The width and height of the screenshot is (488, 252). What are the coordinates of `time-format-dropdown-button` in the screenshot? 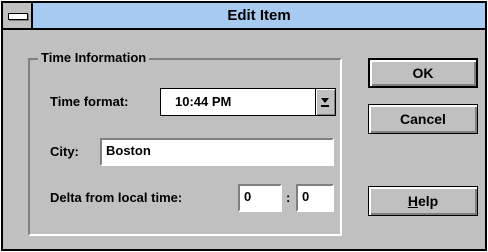 It's located at (325, 102).